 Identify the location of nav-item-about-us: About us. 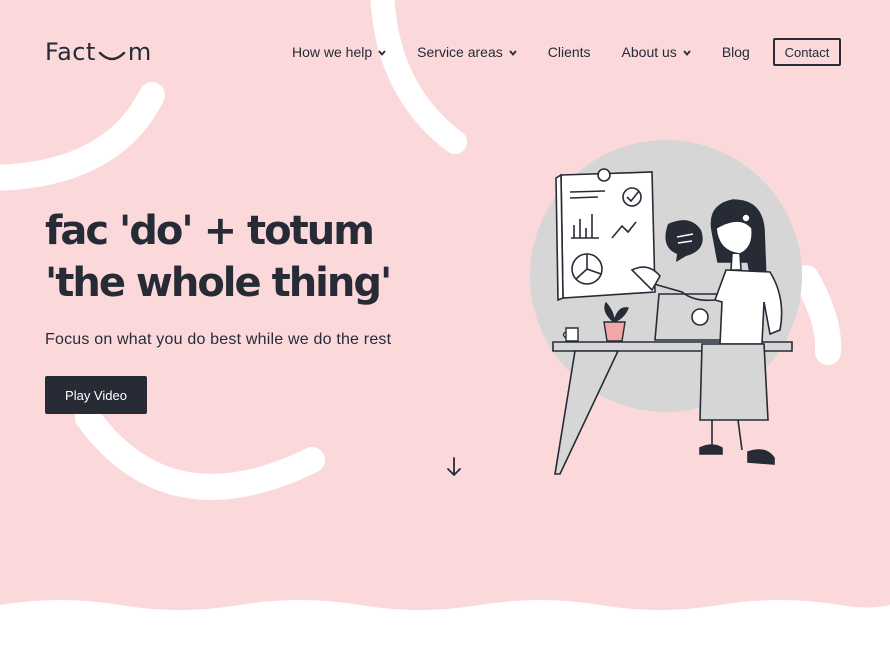
(656, 52).